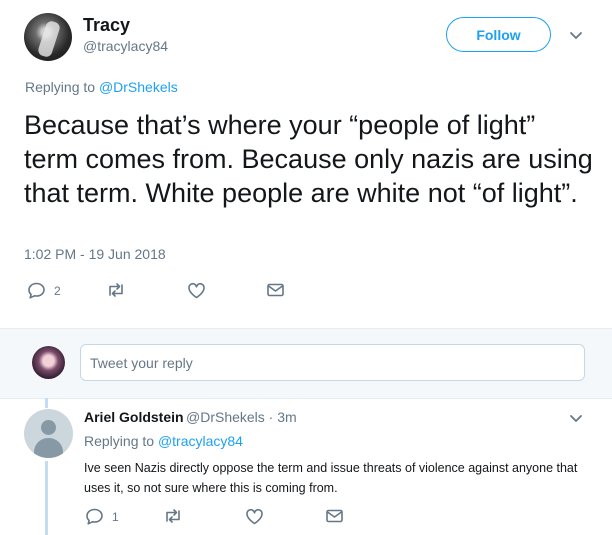  I want to click on divider, so click(306, 398).